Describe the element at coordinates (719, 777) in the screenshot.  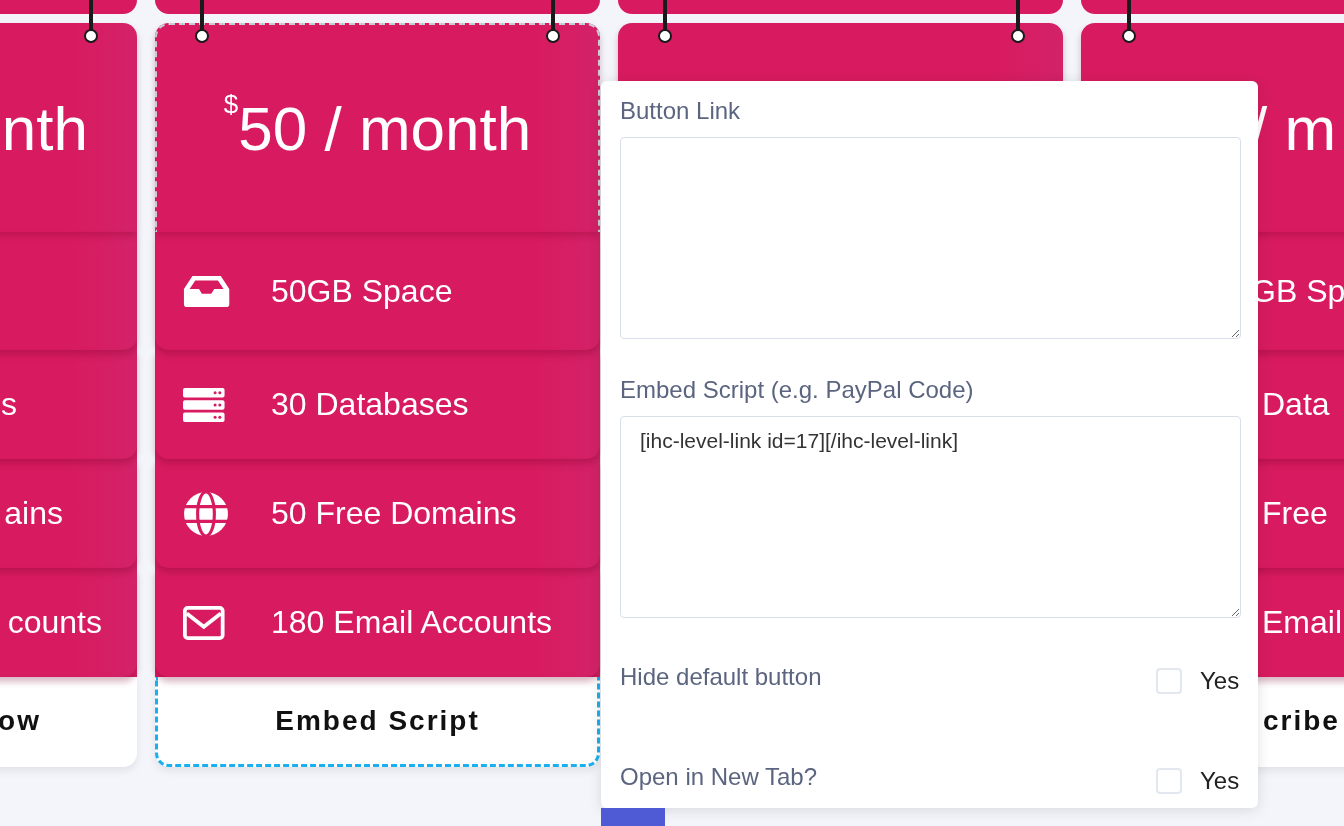
I see `field-label: Open in New Tab?` at that location.